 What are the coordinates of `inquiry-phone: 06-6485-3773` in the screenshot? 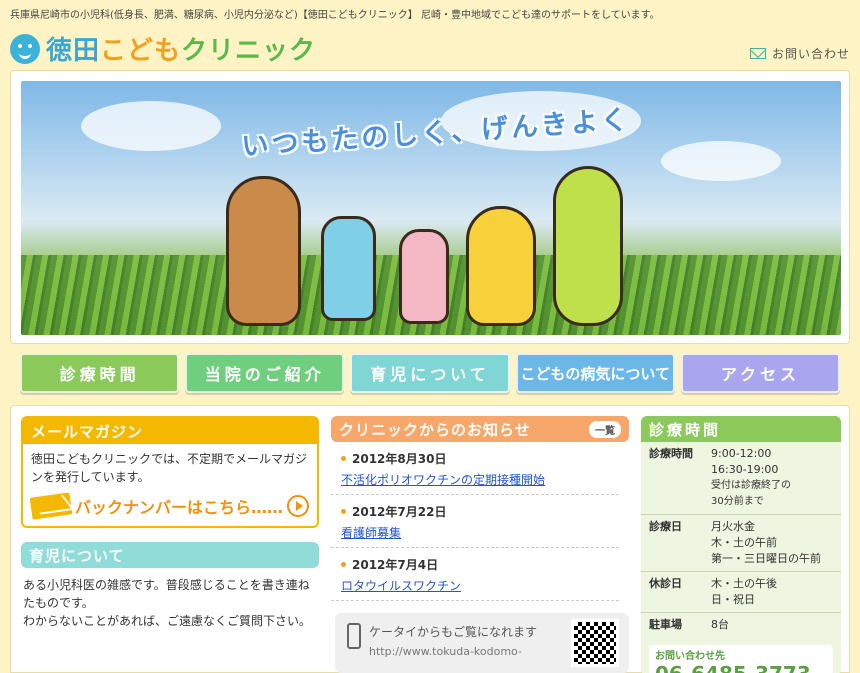 It's located at (741, 667).